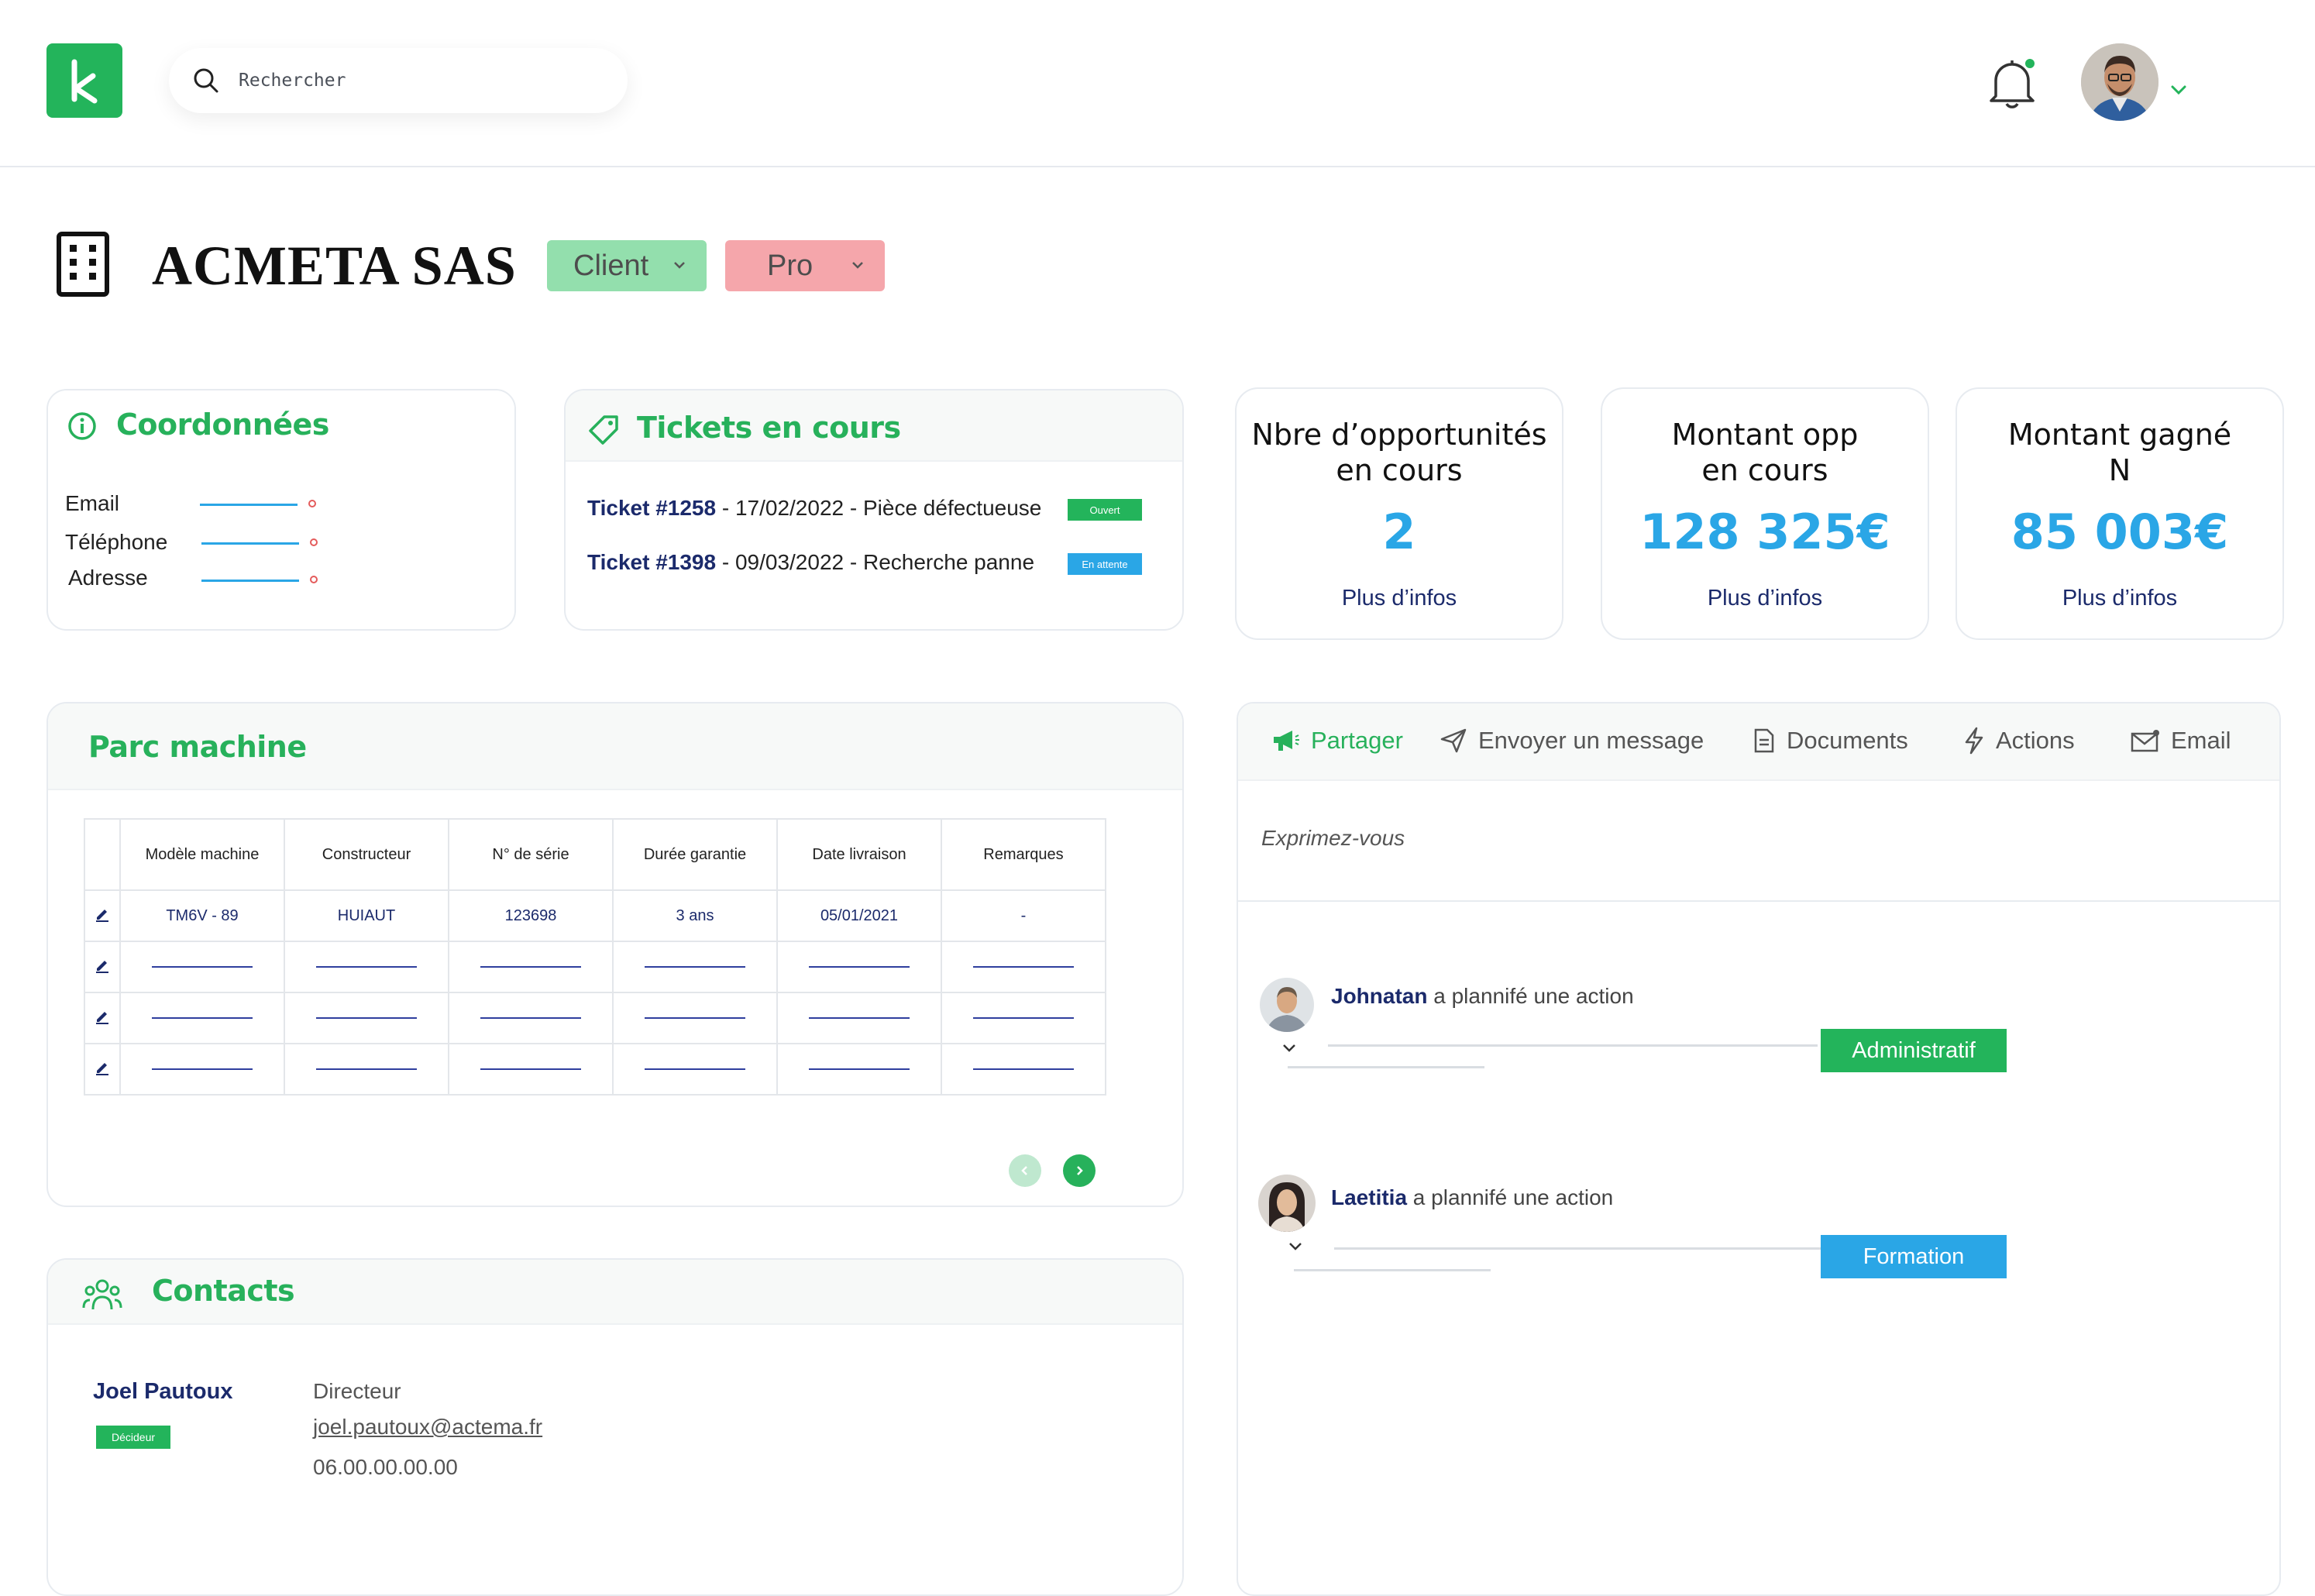 This screenshot has width=2315, height=1596. What do you see at coordinates (1337, 741) in the screenshot?
I see `tab-partager: Partager` at bounding box center [1337, 741].